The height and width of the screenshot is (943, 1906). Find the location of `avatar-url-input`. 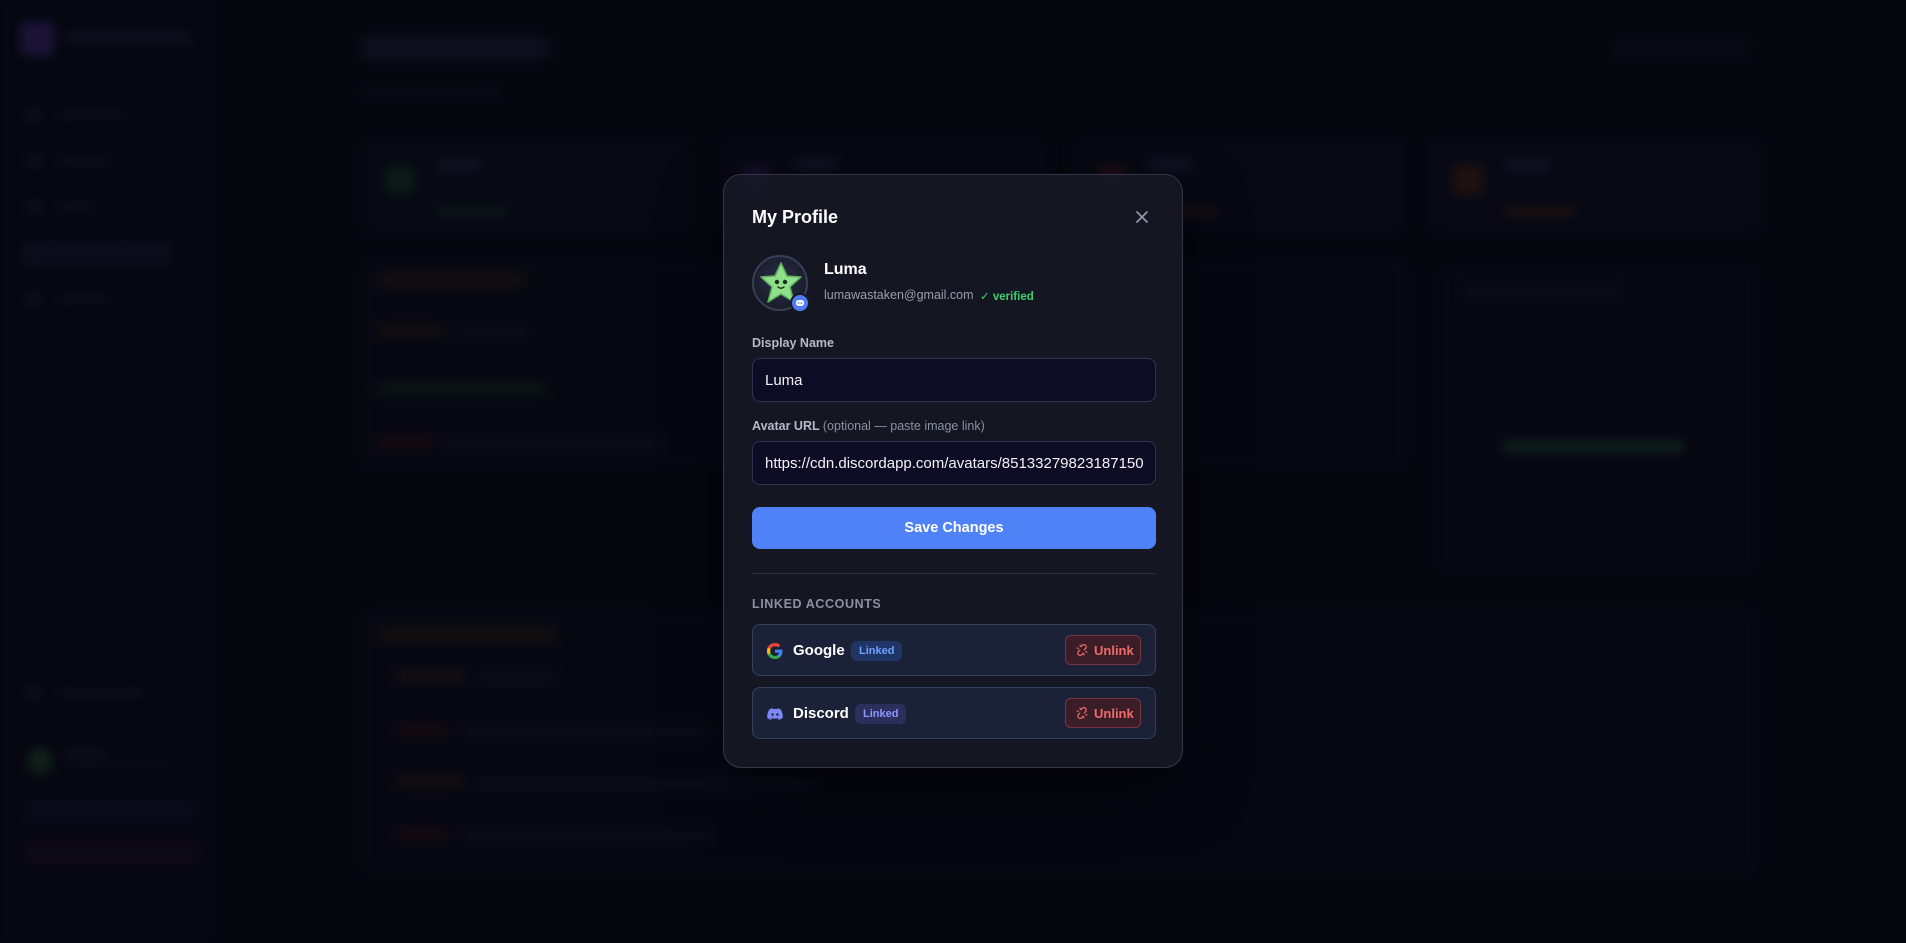

avatar-url-input is located at coordinates (954, 463).